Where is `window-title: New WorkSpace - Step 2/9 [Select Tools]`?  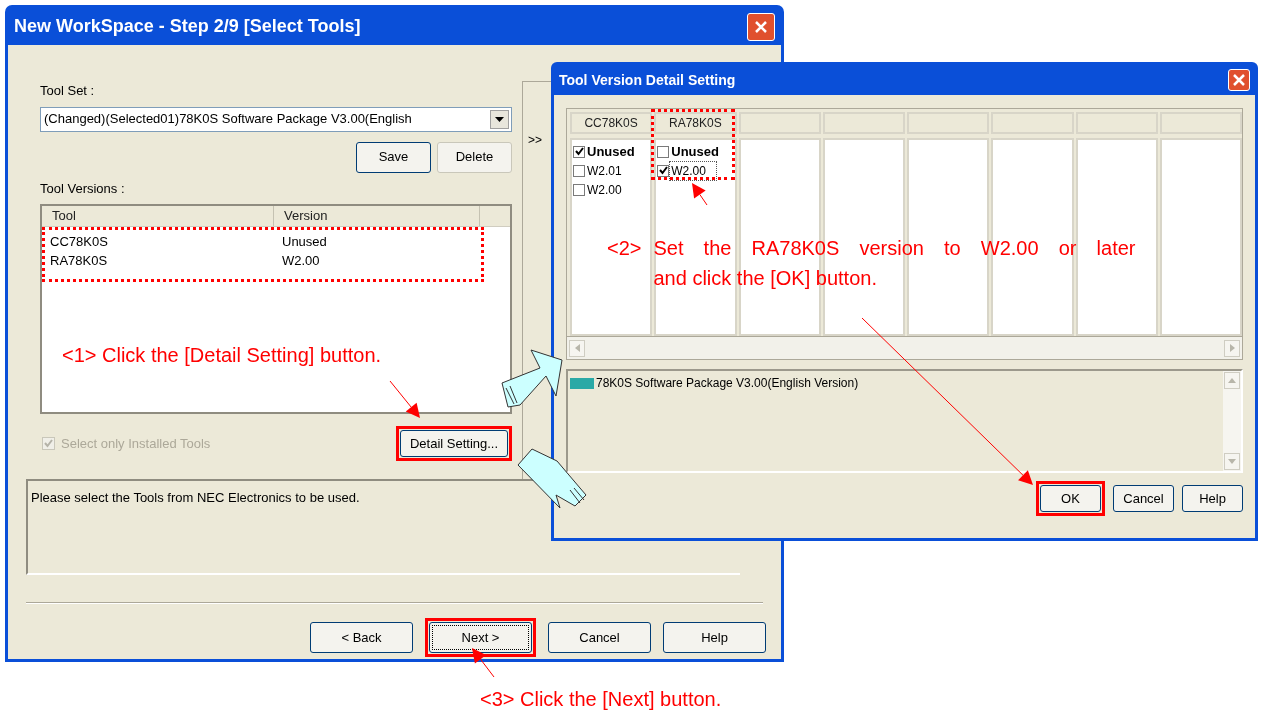 window-title: New WorkSpace - Step 2/9 [Select Tools] is located at coordinates (187, 26).